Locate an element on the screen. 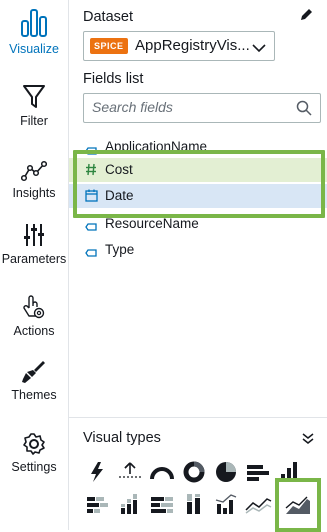  vertical-stacked-100-bar-icon is located at coordinates (194, 504).